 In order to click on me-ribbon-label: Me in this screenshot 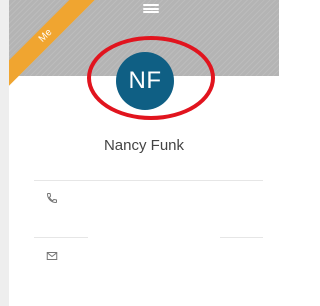, I will do `click(57, 48)`.